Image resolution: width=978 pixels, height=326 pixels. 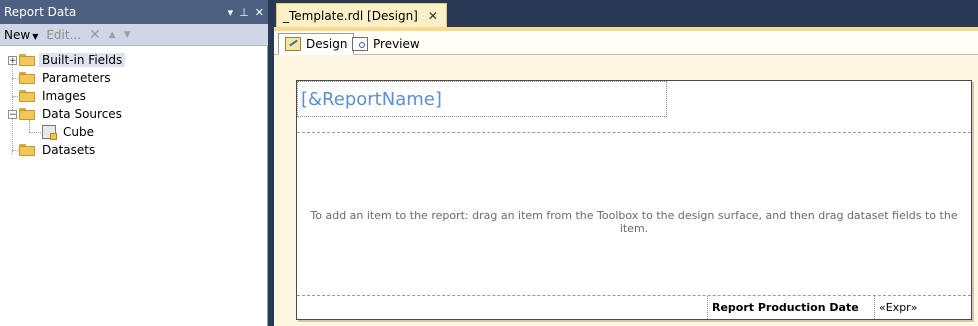 What do you see at coordinates (40, 12) in the screenshot?
I see `panel-title: Report Data` at bounding box center [40, 12].